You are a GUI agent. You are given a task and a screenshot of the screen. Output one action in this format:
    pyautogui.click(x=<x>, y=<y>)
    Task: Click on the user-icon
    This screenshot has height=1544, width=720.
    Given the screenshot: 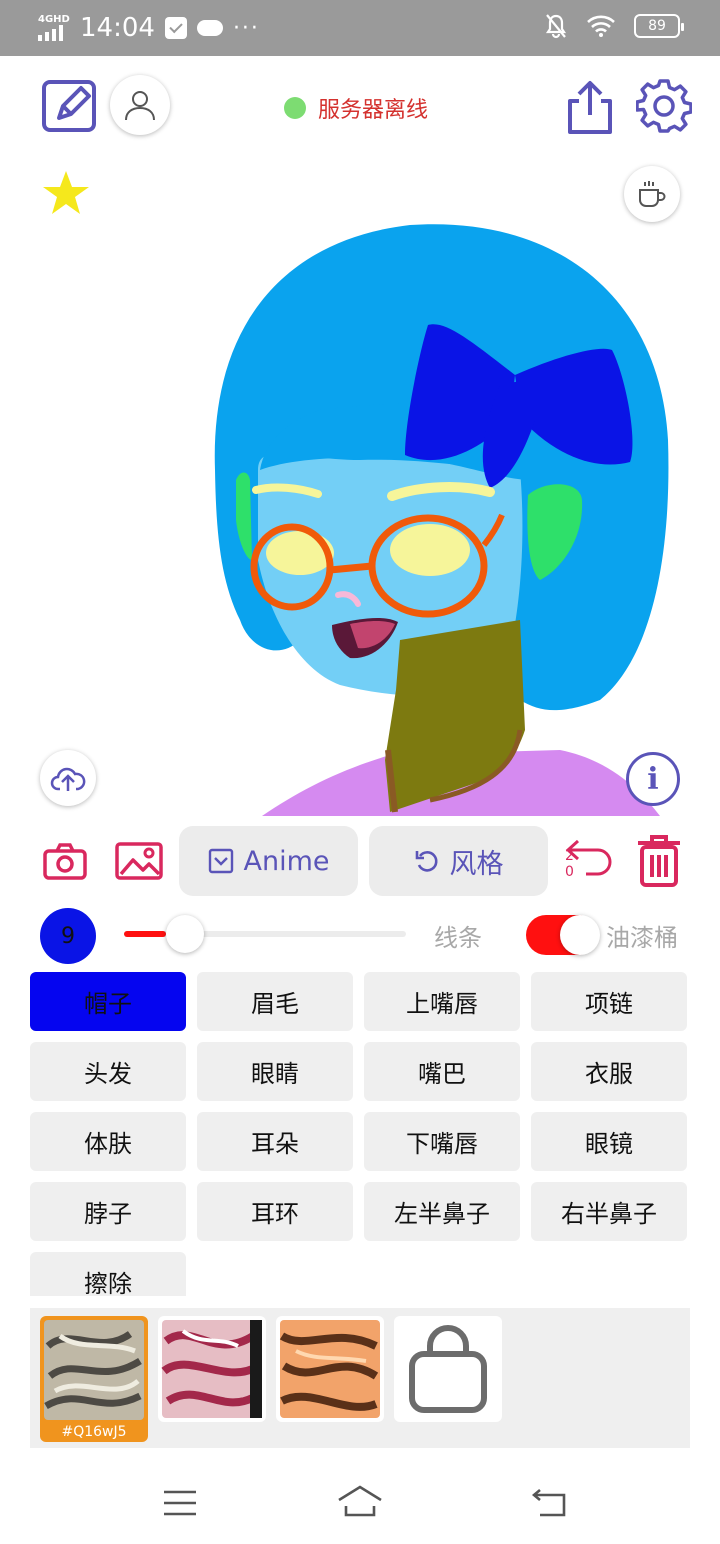 What is the action you would take?
    pyautogui.click(x=140, y=106)
    